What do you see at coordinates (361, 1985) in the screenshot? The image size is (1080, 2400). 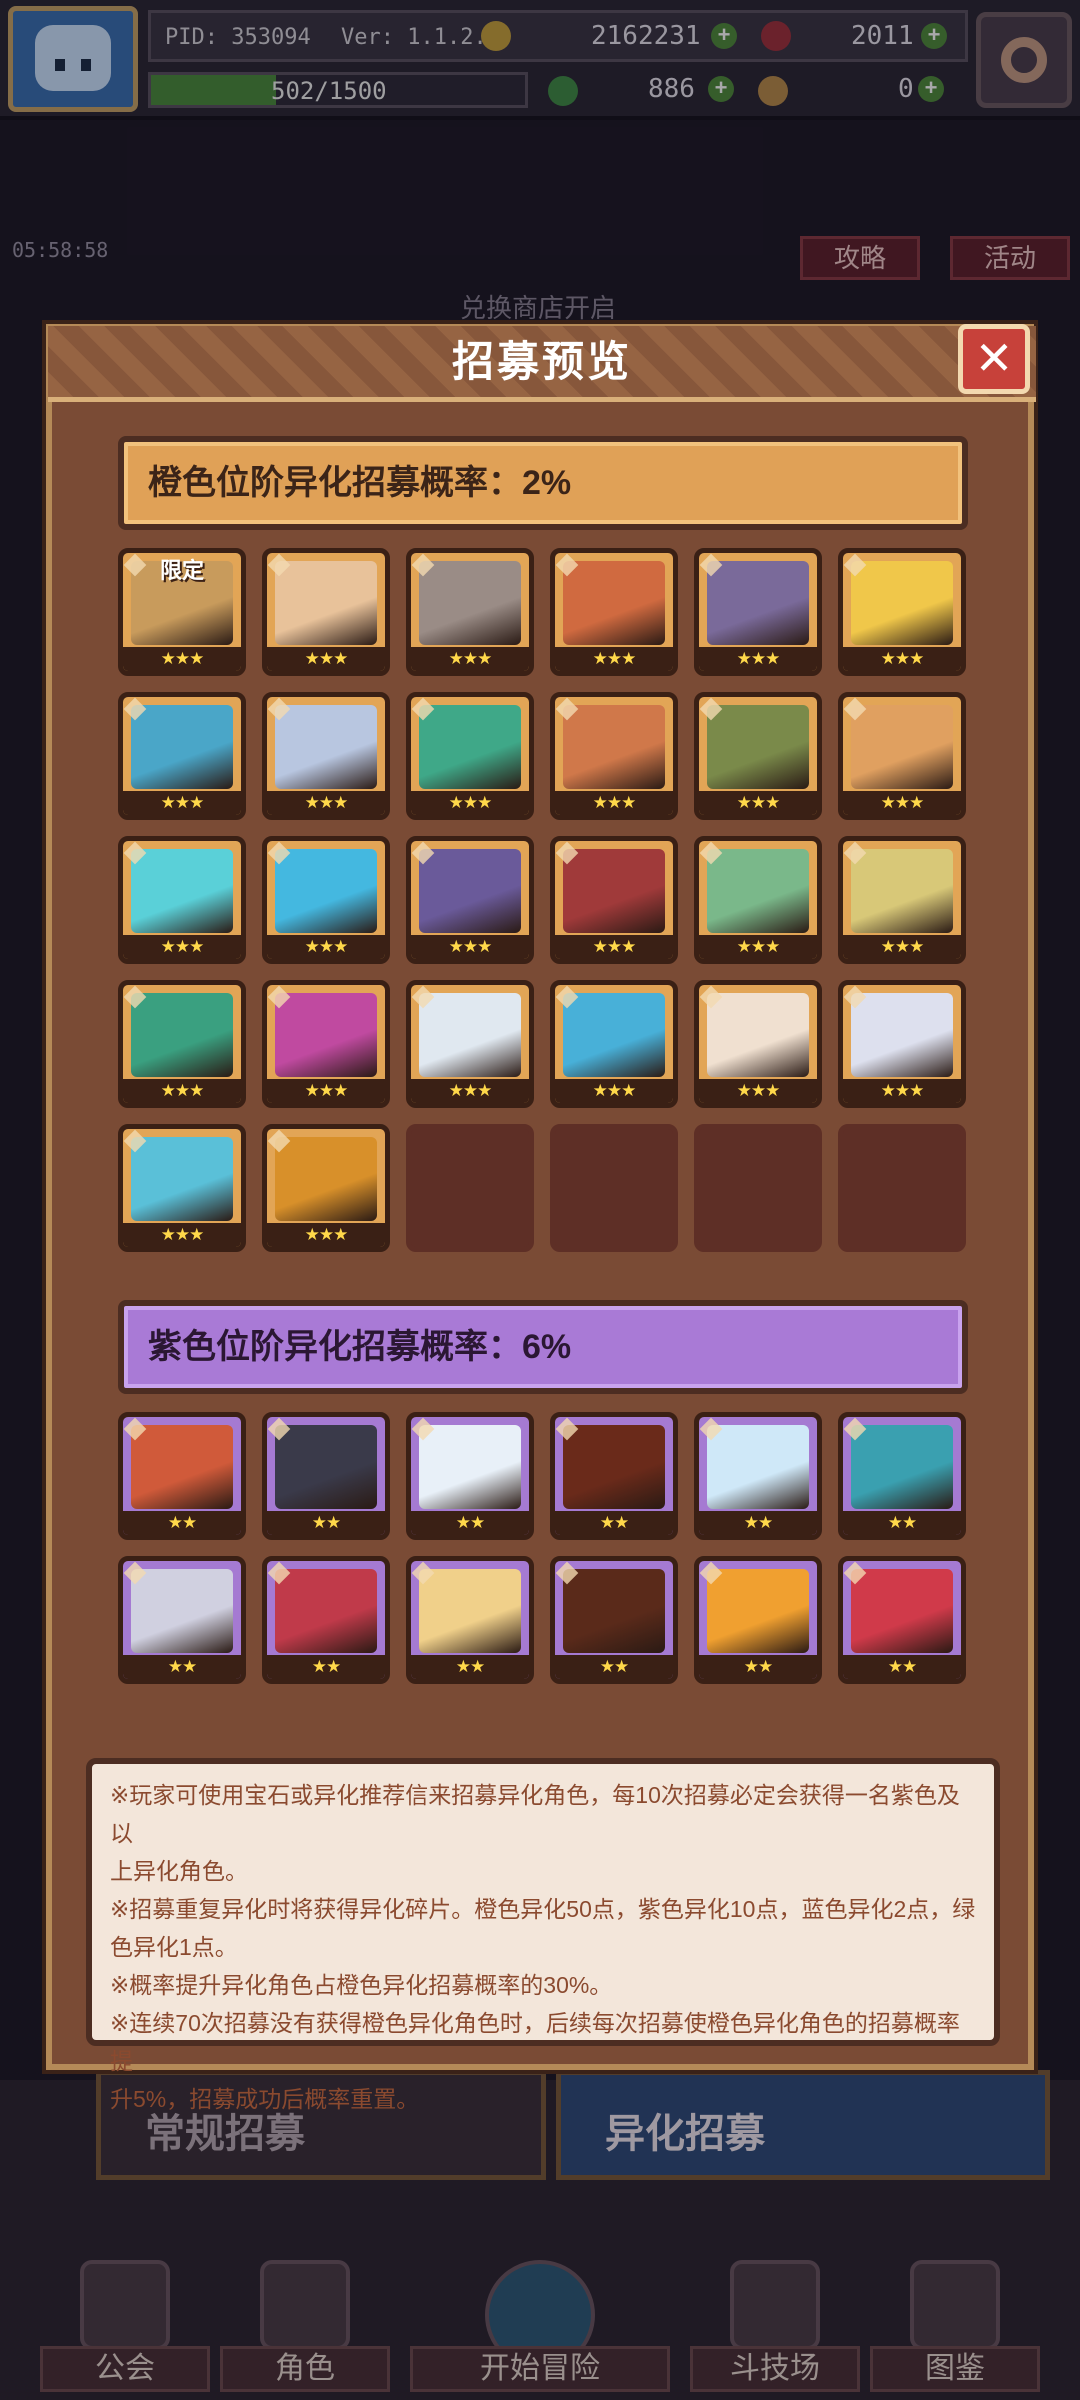 I see `note-line: ※概率提升异化角色占橙色异化招募概率的30%。` at bounding box center [361, 1985].